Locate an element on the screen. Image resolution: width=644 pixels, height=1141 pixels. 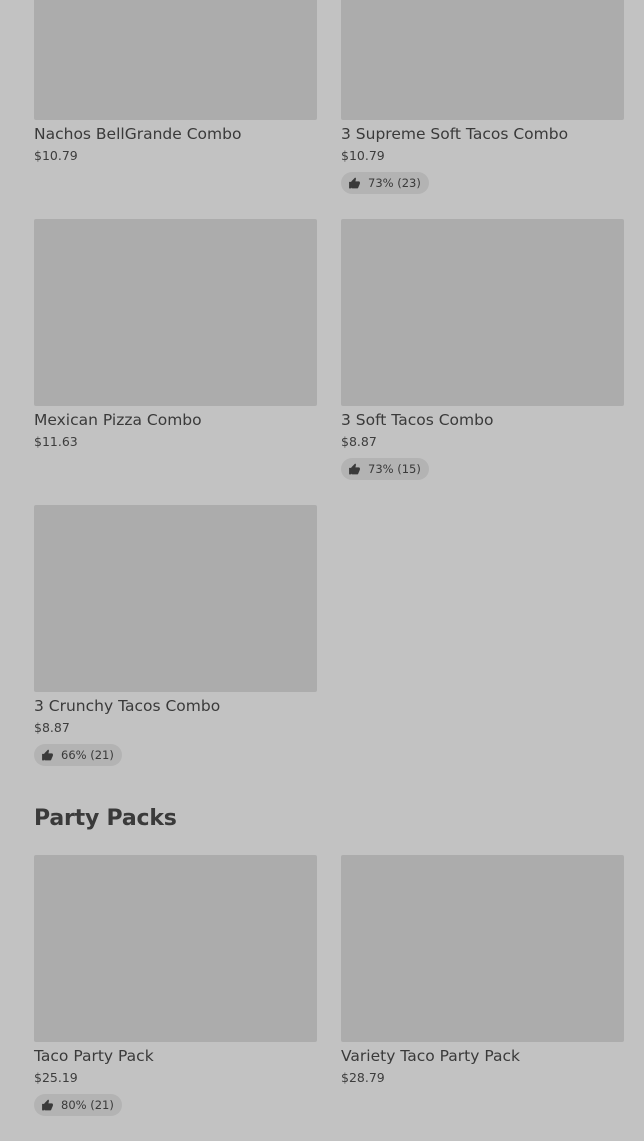
menu-item-card: Mexican Pizza Combo $11.63 is located at coordinates (175, 334).